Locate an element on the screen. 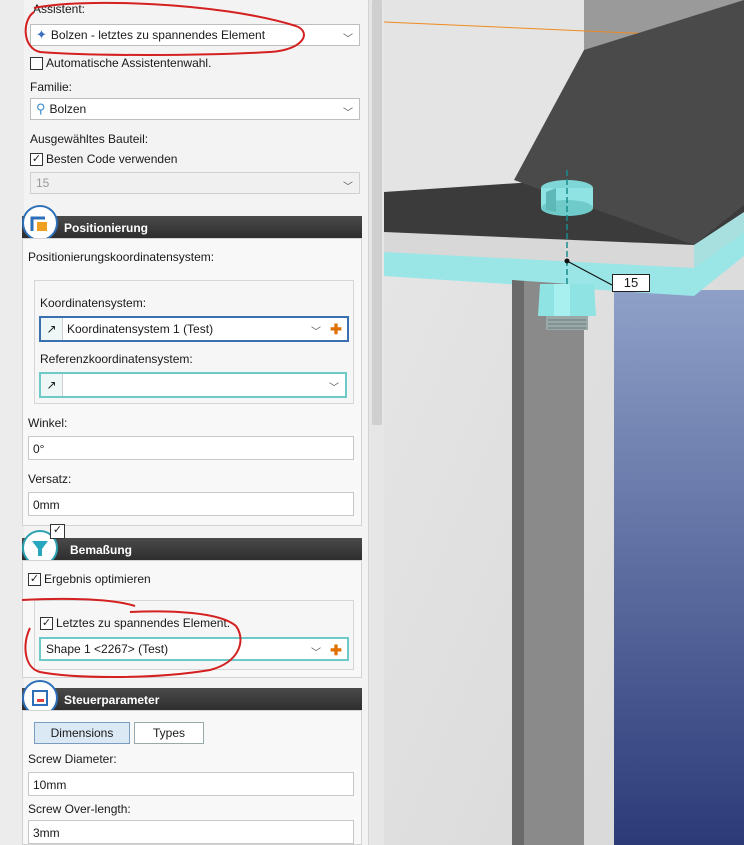 The width and height of the screenshot is (744, 845). panel-edge is located at coordinates (12, 422).